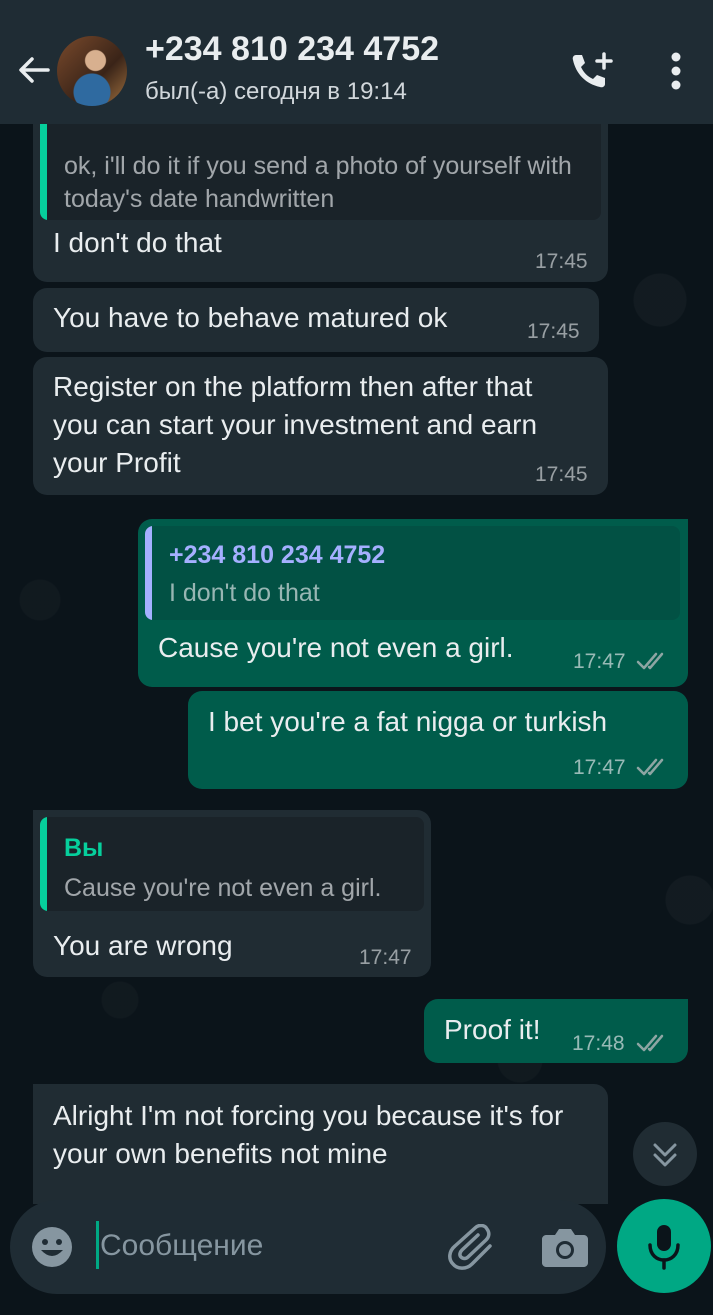 This screenshot has width=713, height=1315. Describe the element at coordinates (277, 555) in the screenshot. I see `quote-author: +234 810 234 4752` at that location.